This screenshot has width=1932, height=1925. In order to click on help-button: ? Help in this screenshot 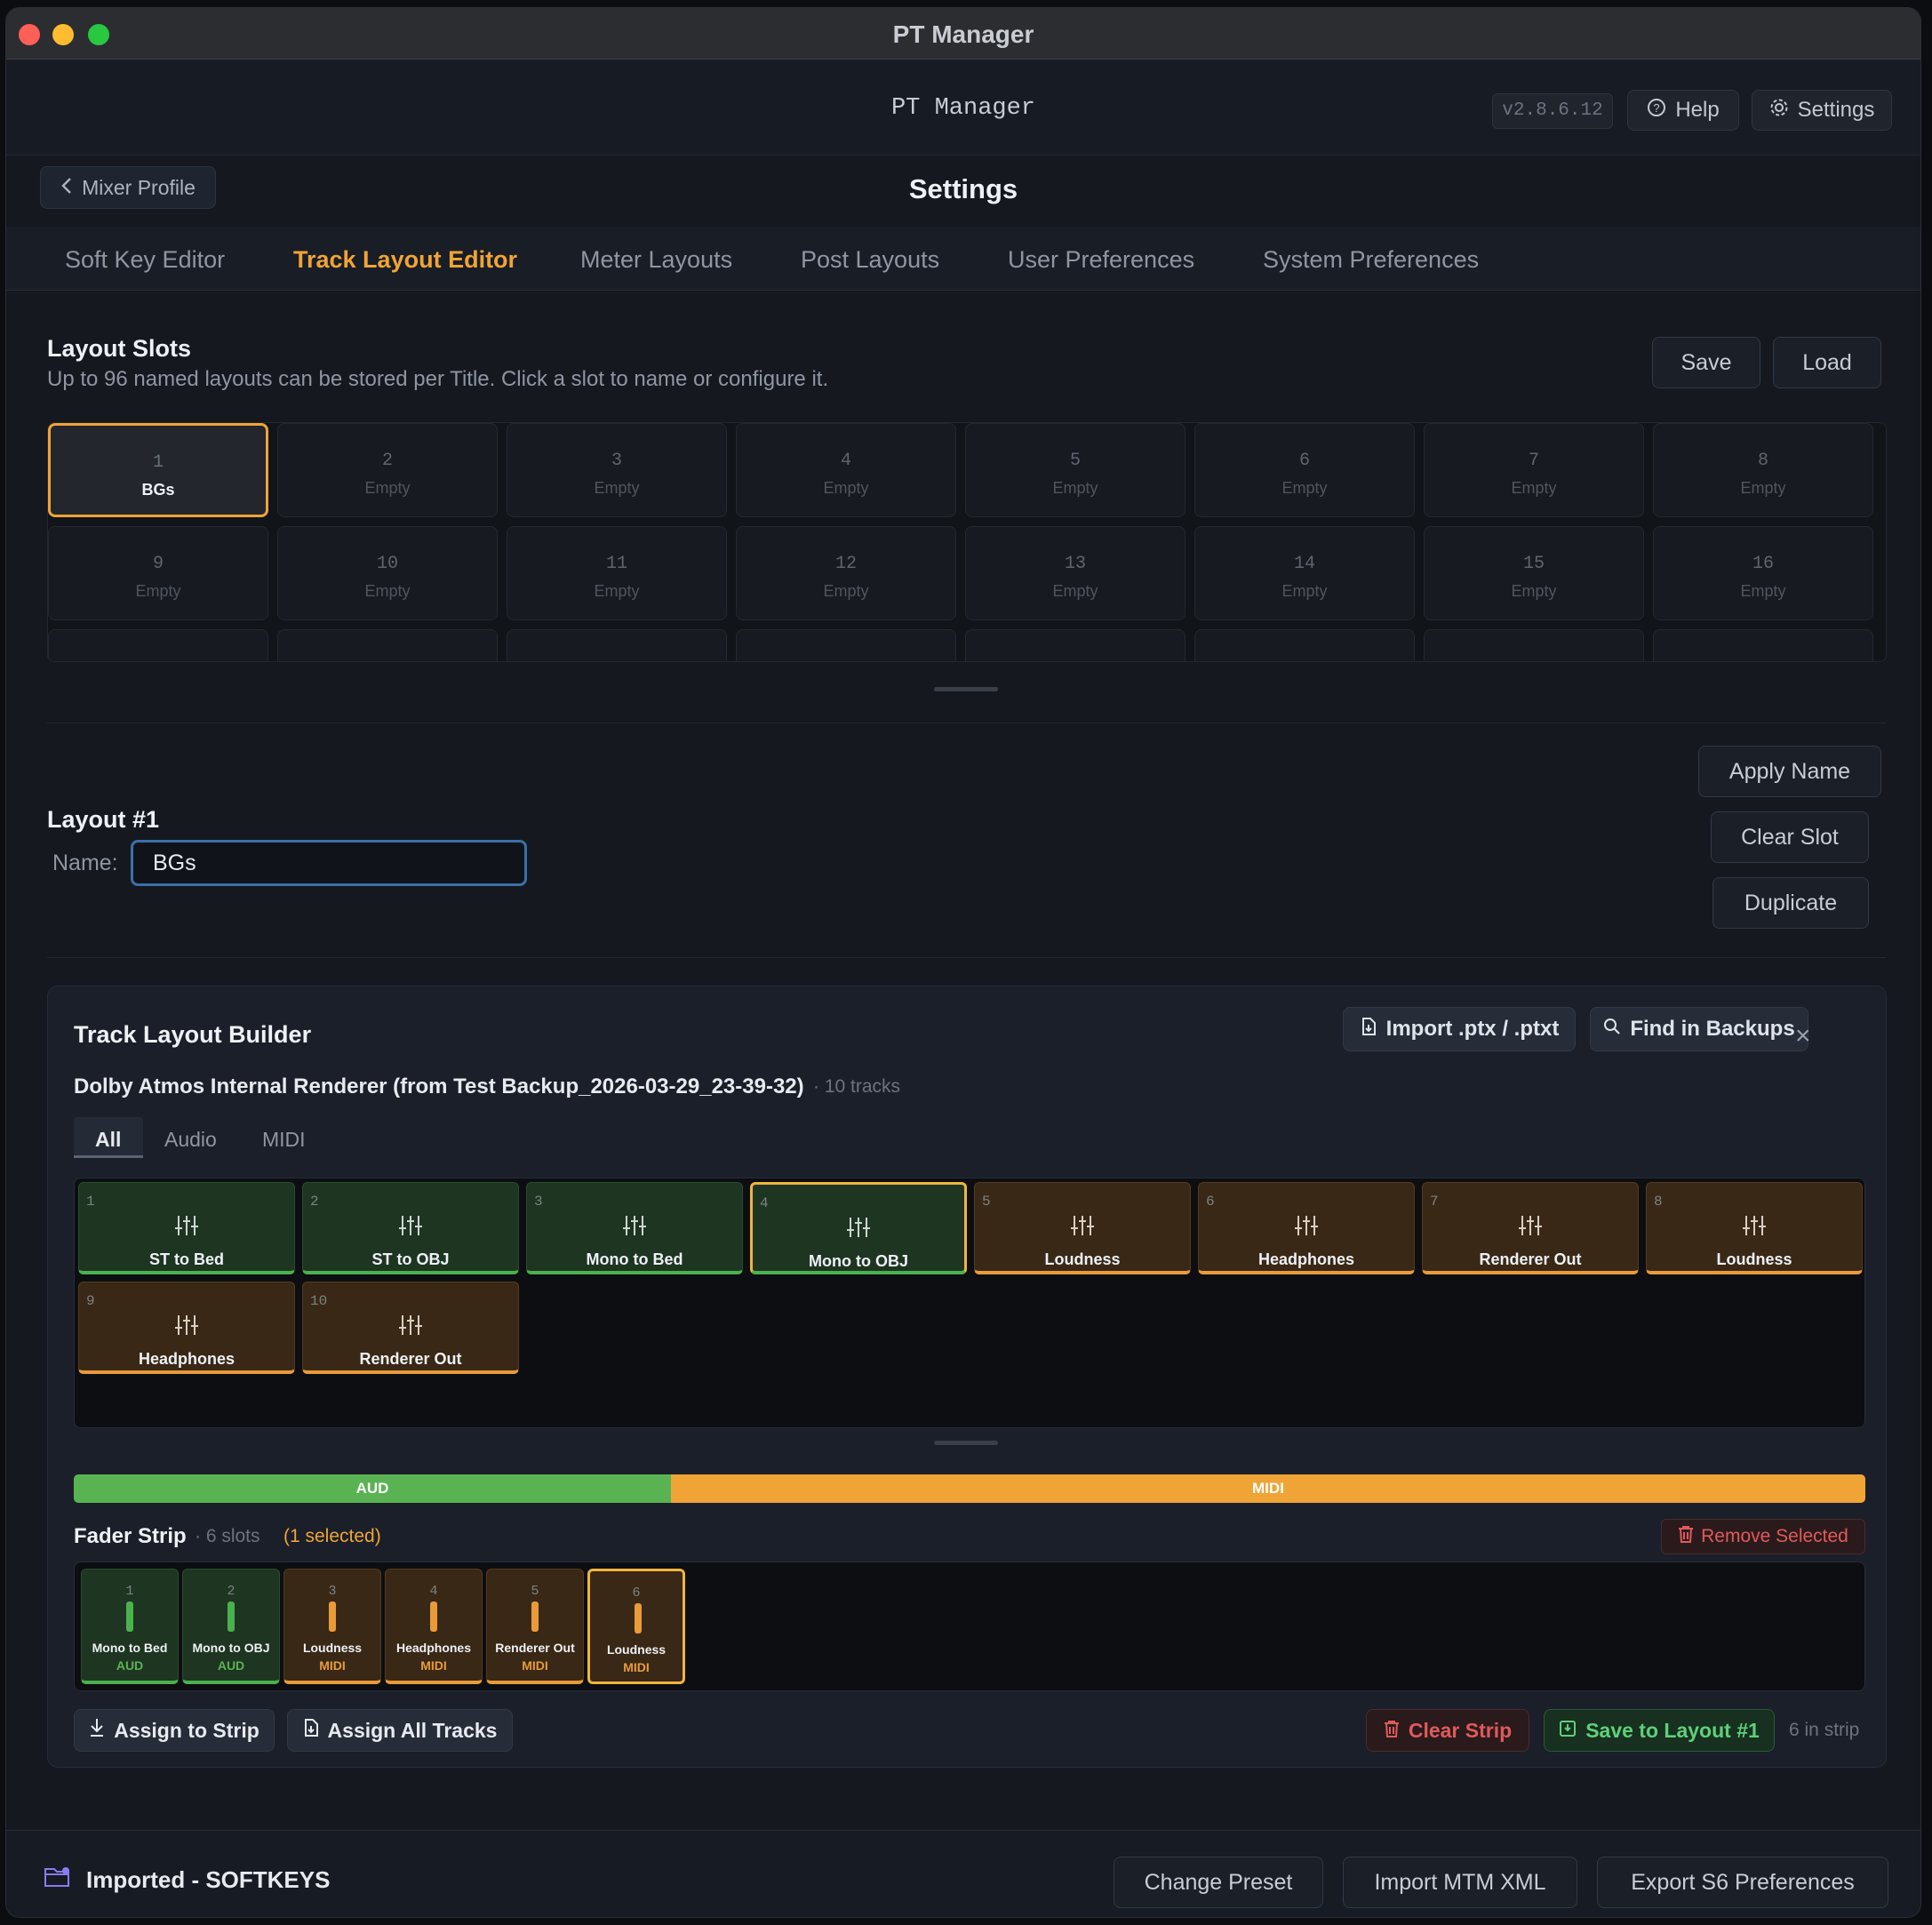, I will do `click(1683, 111)`.